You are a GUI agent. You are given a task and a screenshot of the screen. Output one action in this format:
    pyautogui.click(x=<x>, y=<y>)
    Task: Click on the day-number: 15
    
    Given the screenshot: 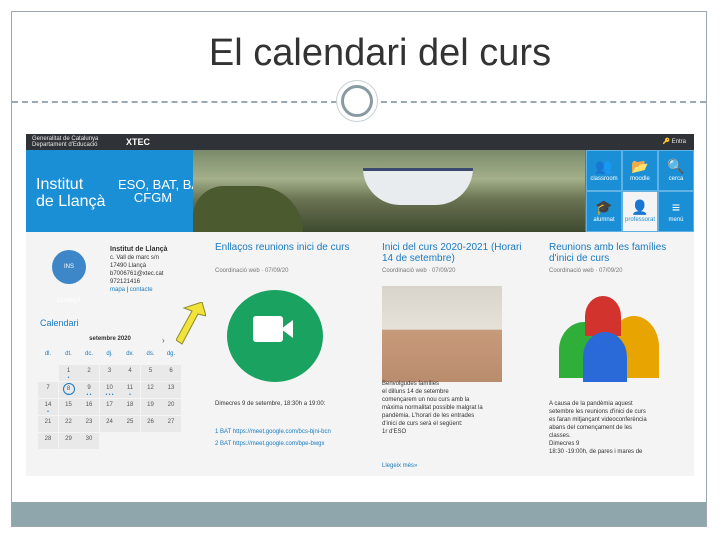 What is the action you would take?
    pyautogui.click(x=68, y=405)
    